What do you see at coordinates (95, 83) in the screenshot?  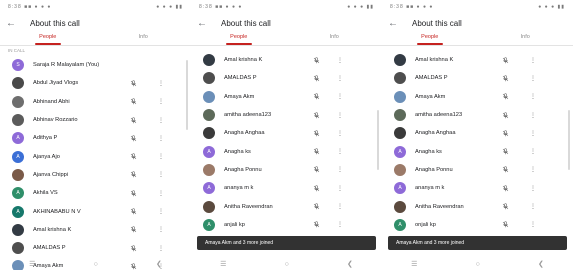 I see `participant-row: Abdul Jiyad Vlogs ⋮` at bounding box center [95, 83].